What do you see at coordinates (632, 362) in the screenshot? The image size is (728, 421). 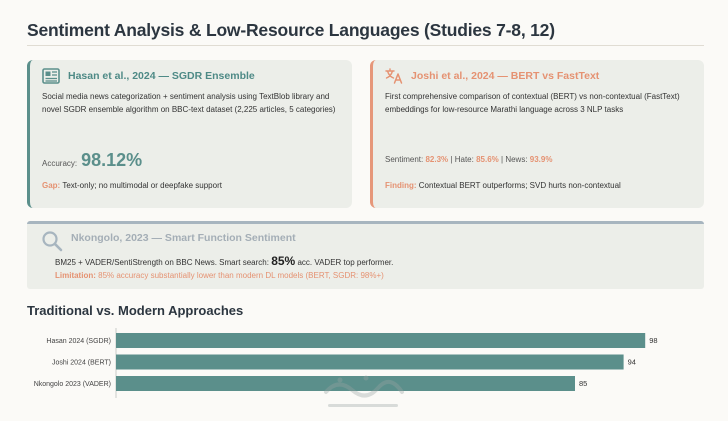 I see `chart-value-label: 94` at bounding box center [632, 362].